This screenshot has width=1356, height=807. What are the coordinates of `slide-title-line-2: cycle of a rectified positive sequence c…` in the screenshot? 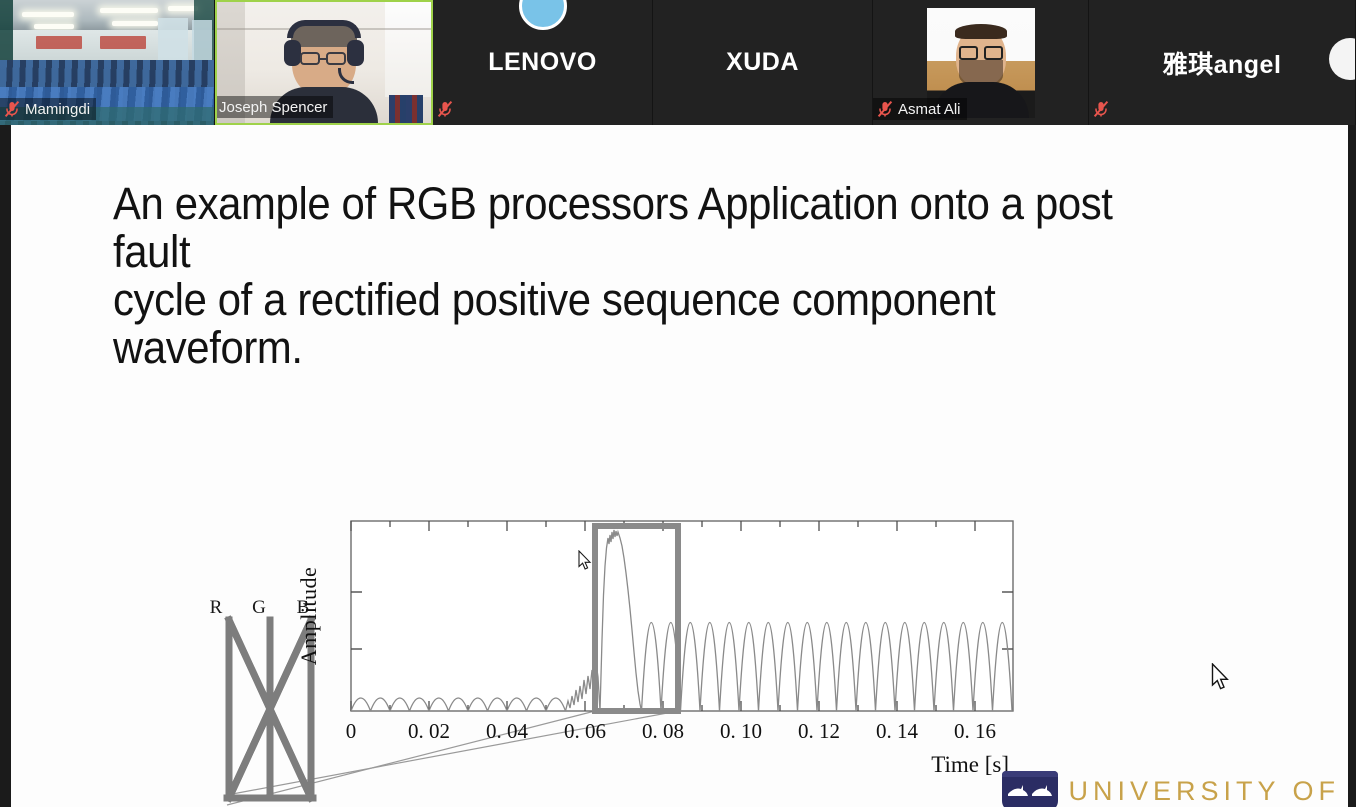 It's located at (554, 324).